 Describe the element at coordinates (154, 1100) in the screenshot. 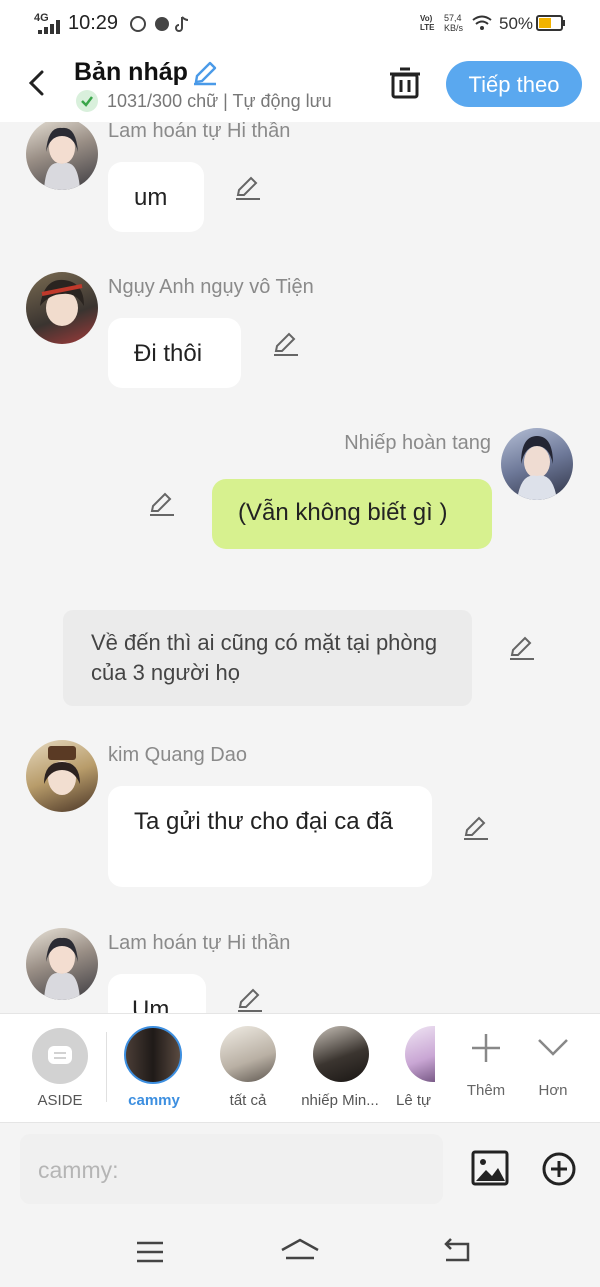

I see `character-label-active: cammy` at that location.